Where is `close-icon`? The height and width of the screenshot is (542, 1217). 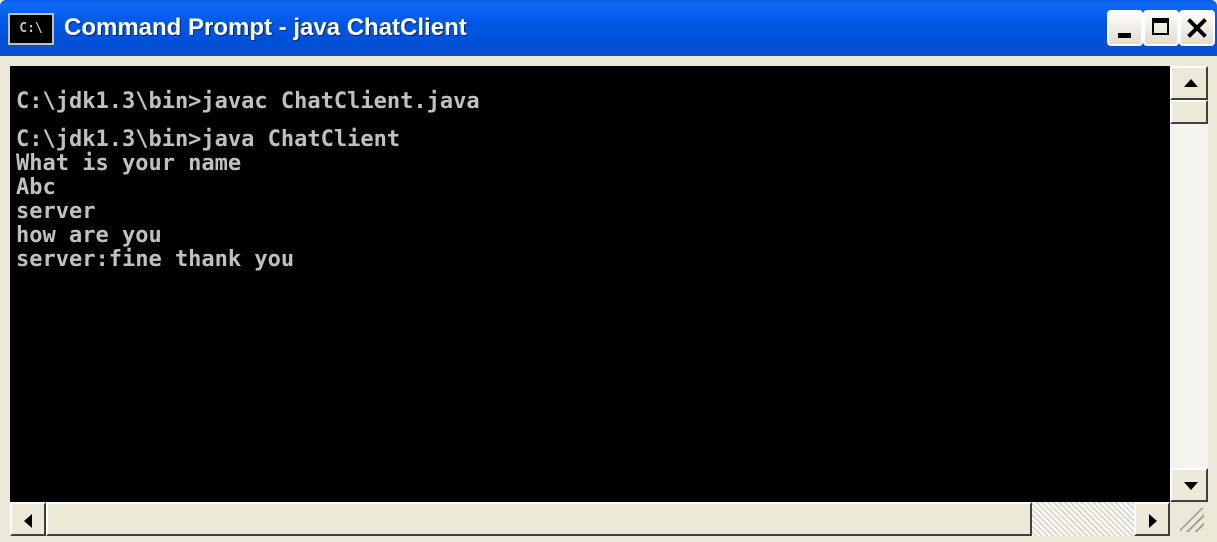
close-icon is located at coordinates (1197, 28).